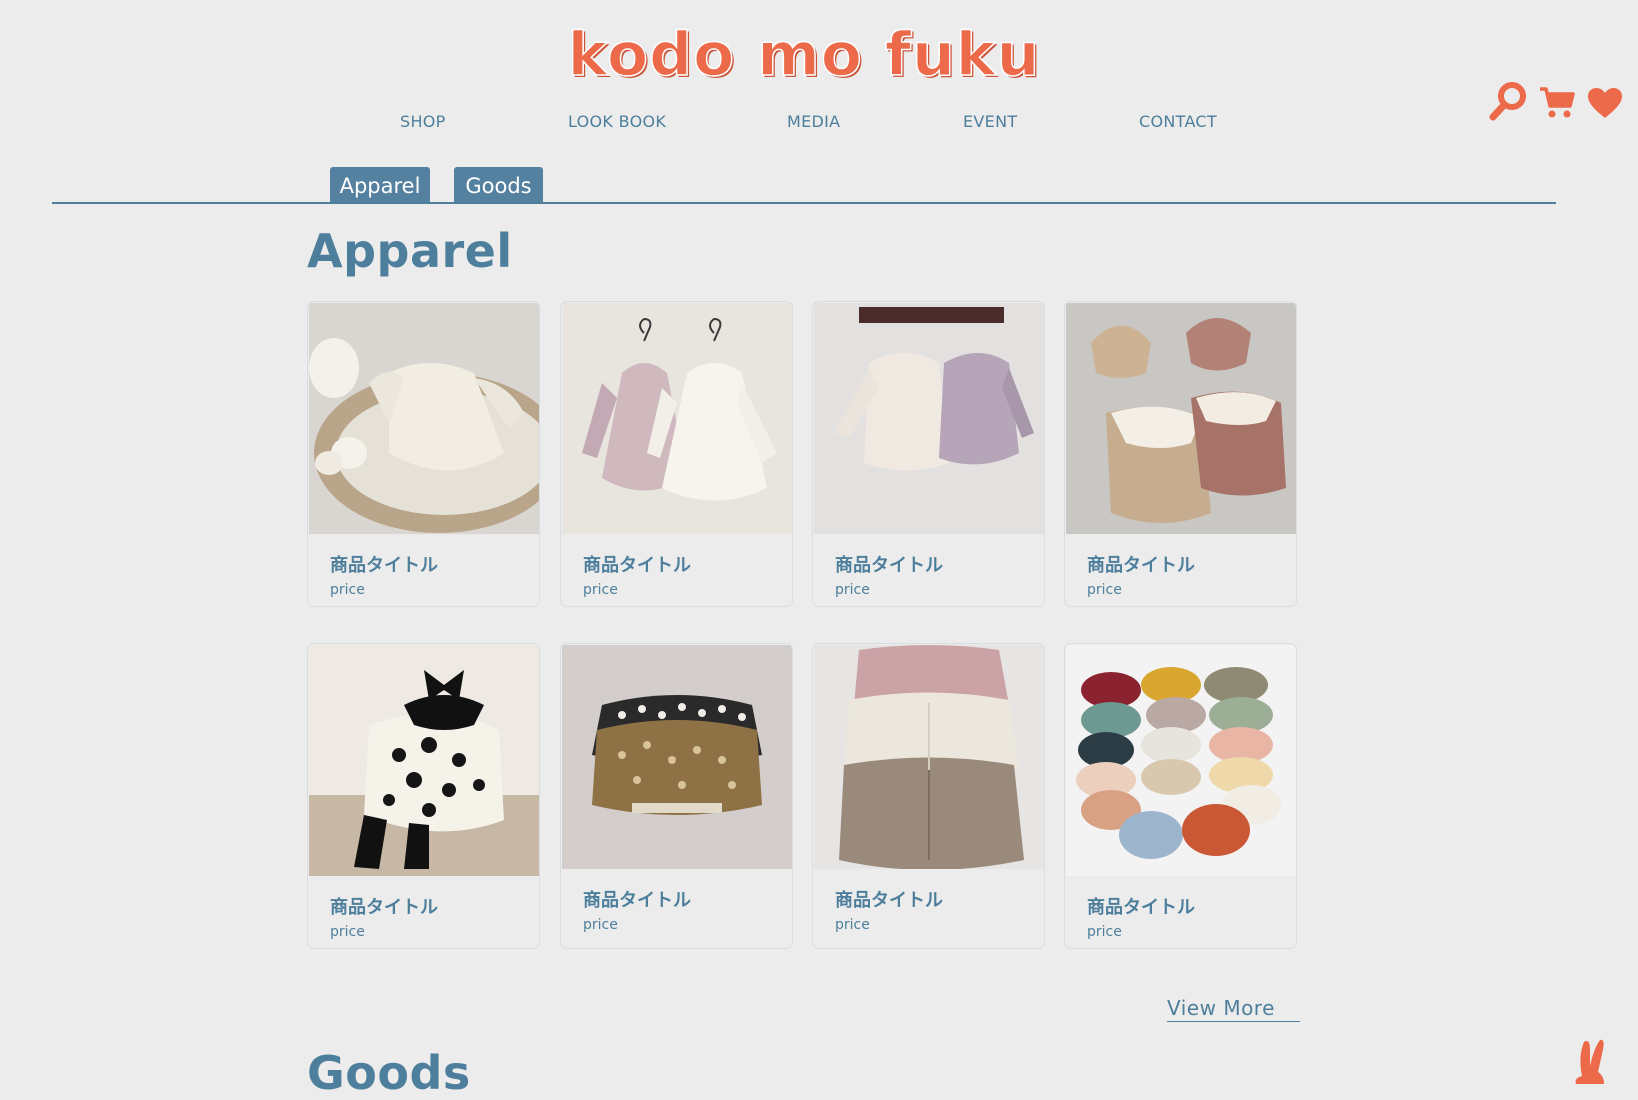  I want to click on heart-icon, so click(1605, 105).